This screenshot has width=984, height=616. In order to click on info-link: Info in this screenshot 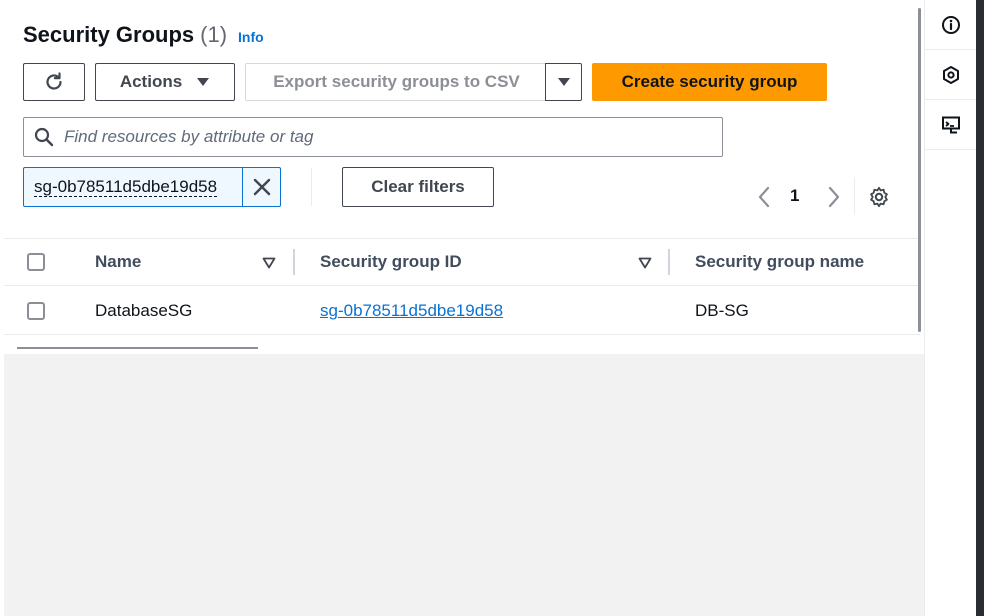, I will do `click(251, 37)`.